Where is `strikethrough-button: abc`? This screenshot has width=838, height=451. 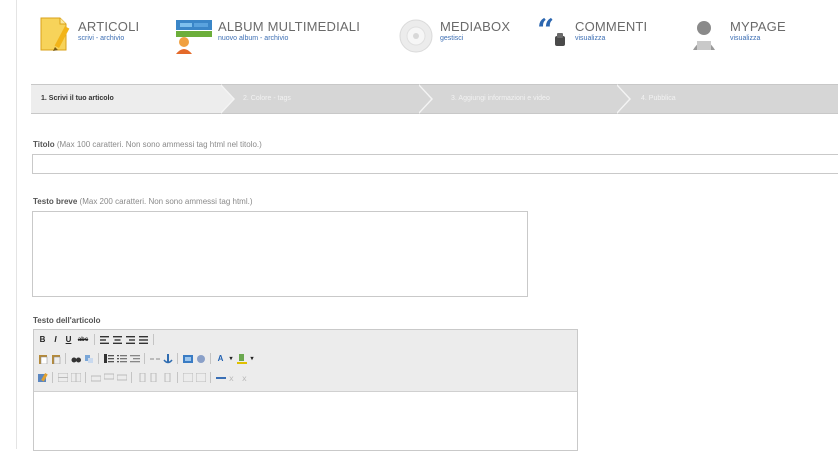
strikethrough-button: abc is located at coordinates (83, 339).